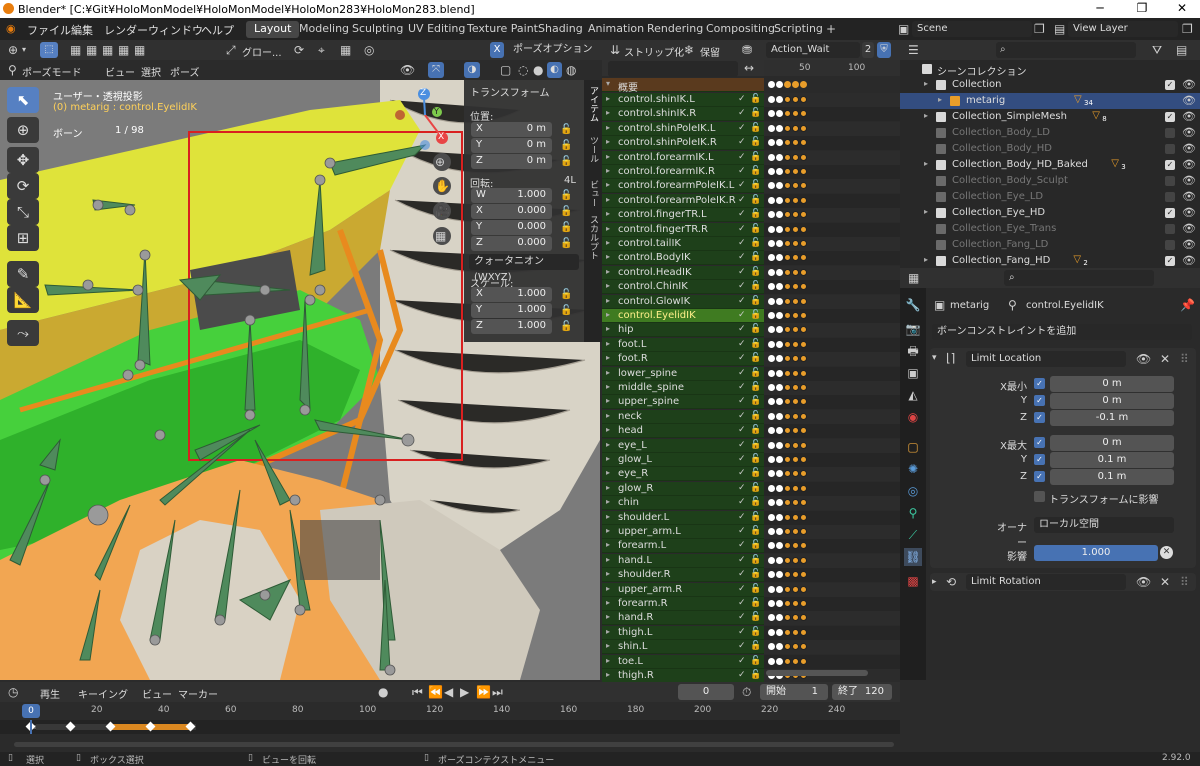 This screenshot has width=1200, height=766. What do you see at coordinates (1157, 50) in the screenshot?
I see `filter-icon: ⛛` at bounding box center [1157, 50].